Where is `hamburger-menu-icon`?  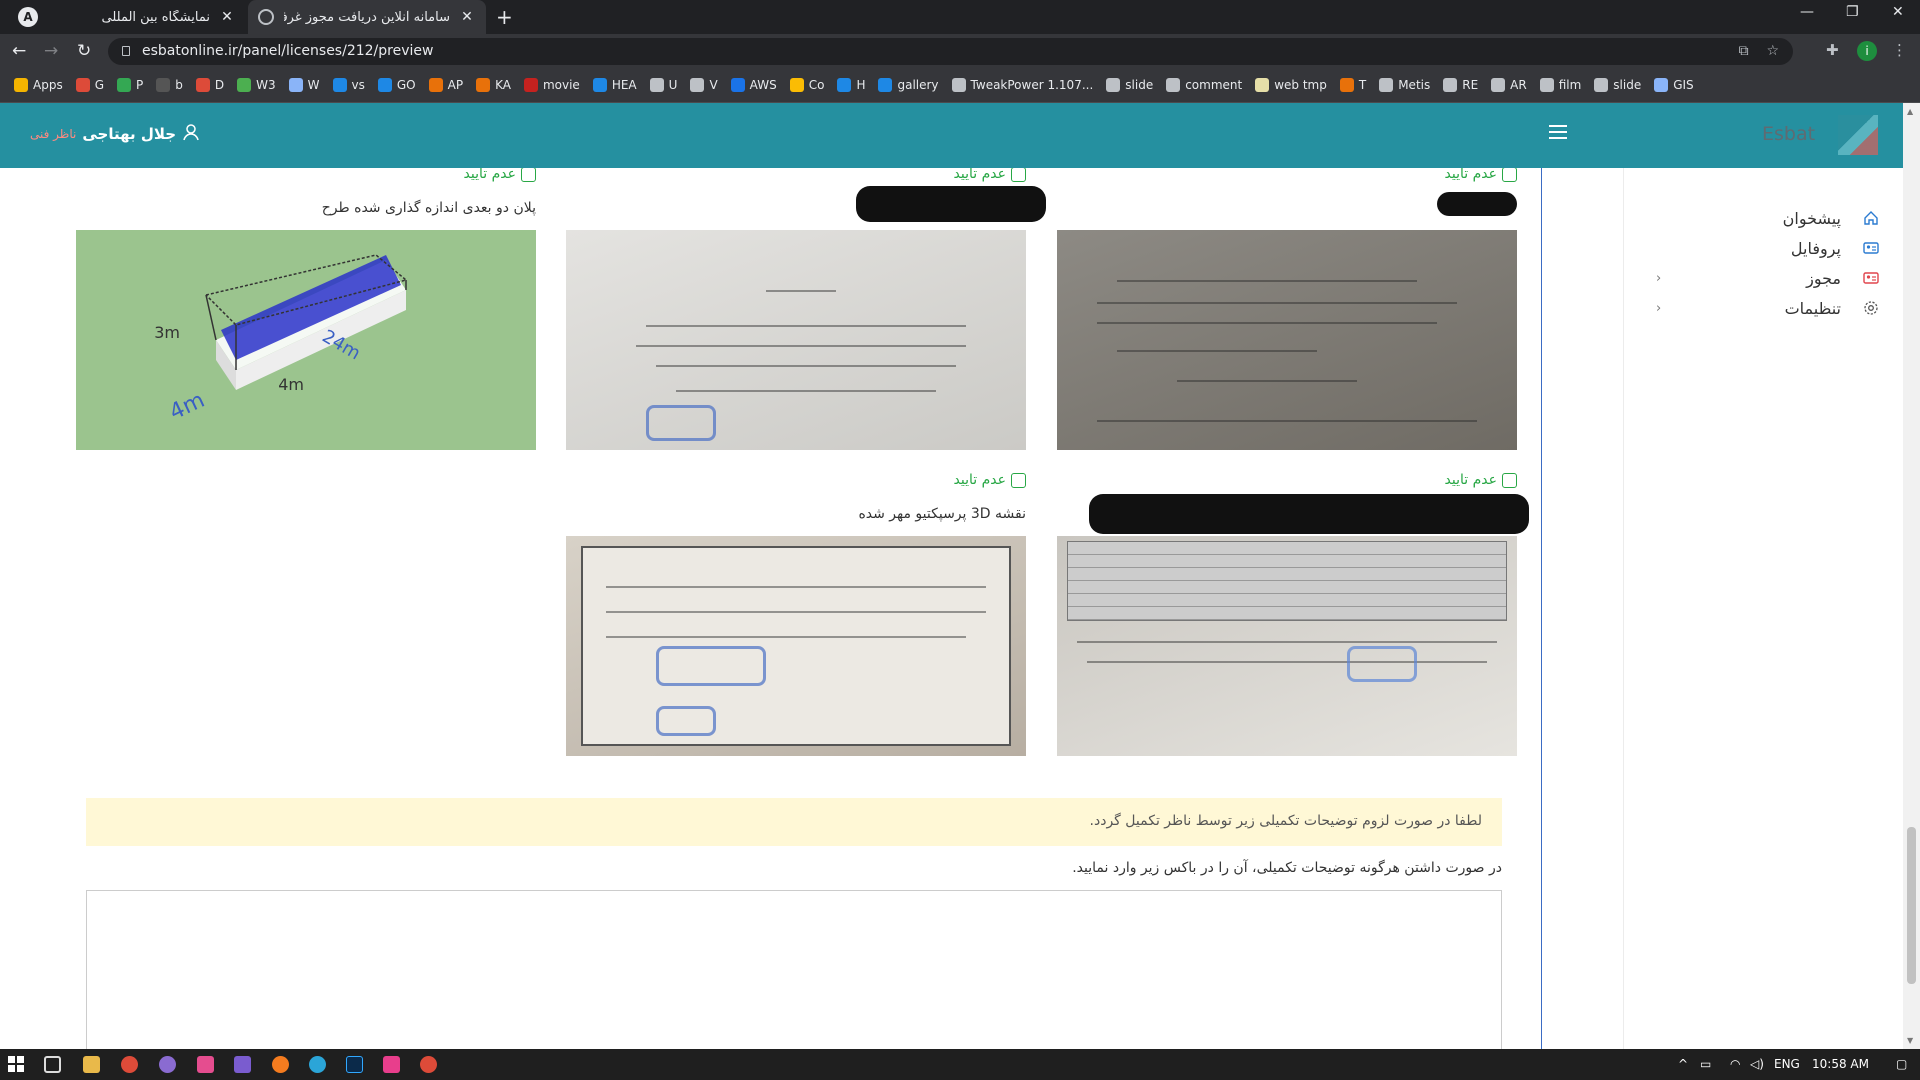
hamburger-menu-icon is located at coordinates (1558, 132).